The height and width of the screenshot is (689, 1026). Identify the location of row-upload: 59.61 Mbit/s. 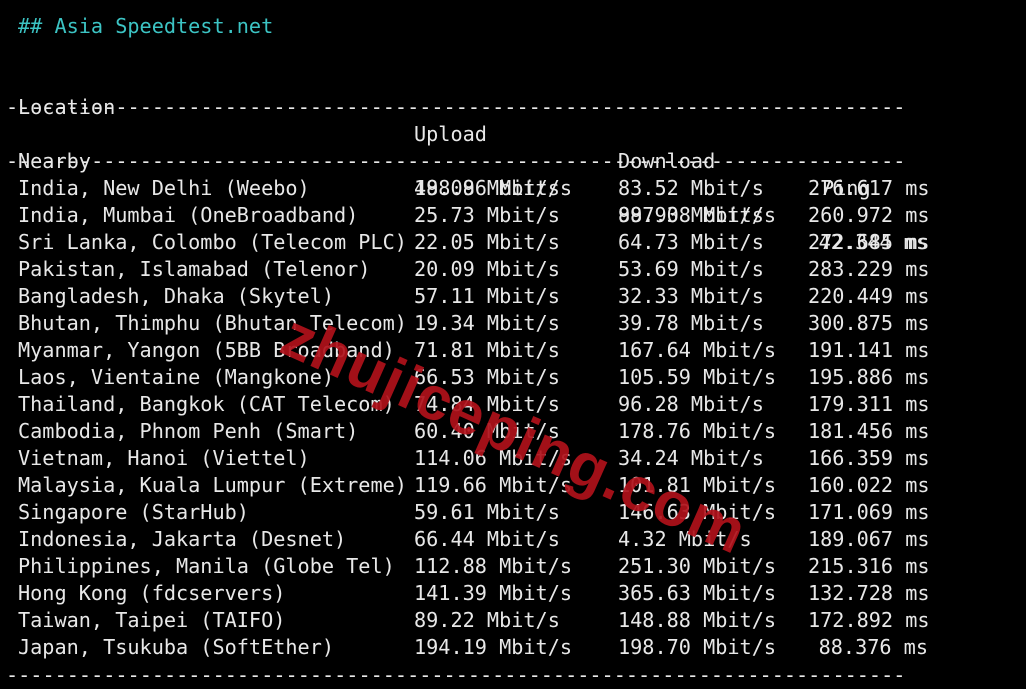
(487, 512).